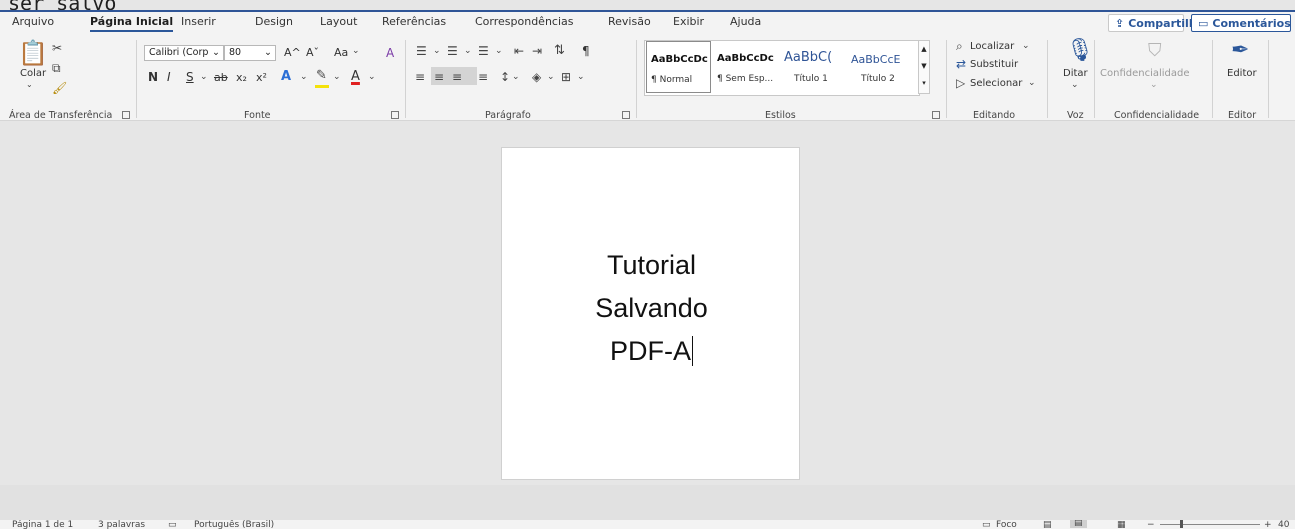  Describe the element at coordinates (1006, 524) in the screenshot. I see `focus-button: Foco` at that location.